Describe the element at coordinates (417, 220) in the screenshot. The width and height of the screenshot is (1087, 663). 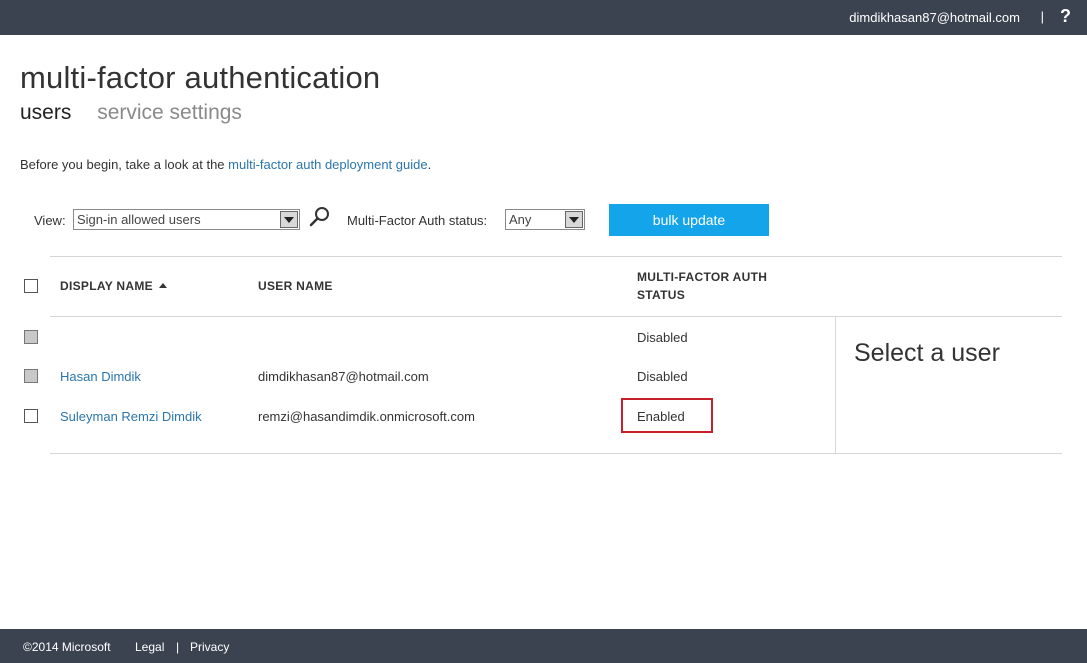
I see `mfa-status-label: Multi-Factor Auth status:` at that location.